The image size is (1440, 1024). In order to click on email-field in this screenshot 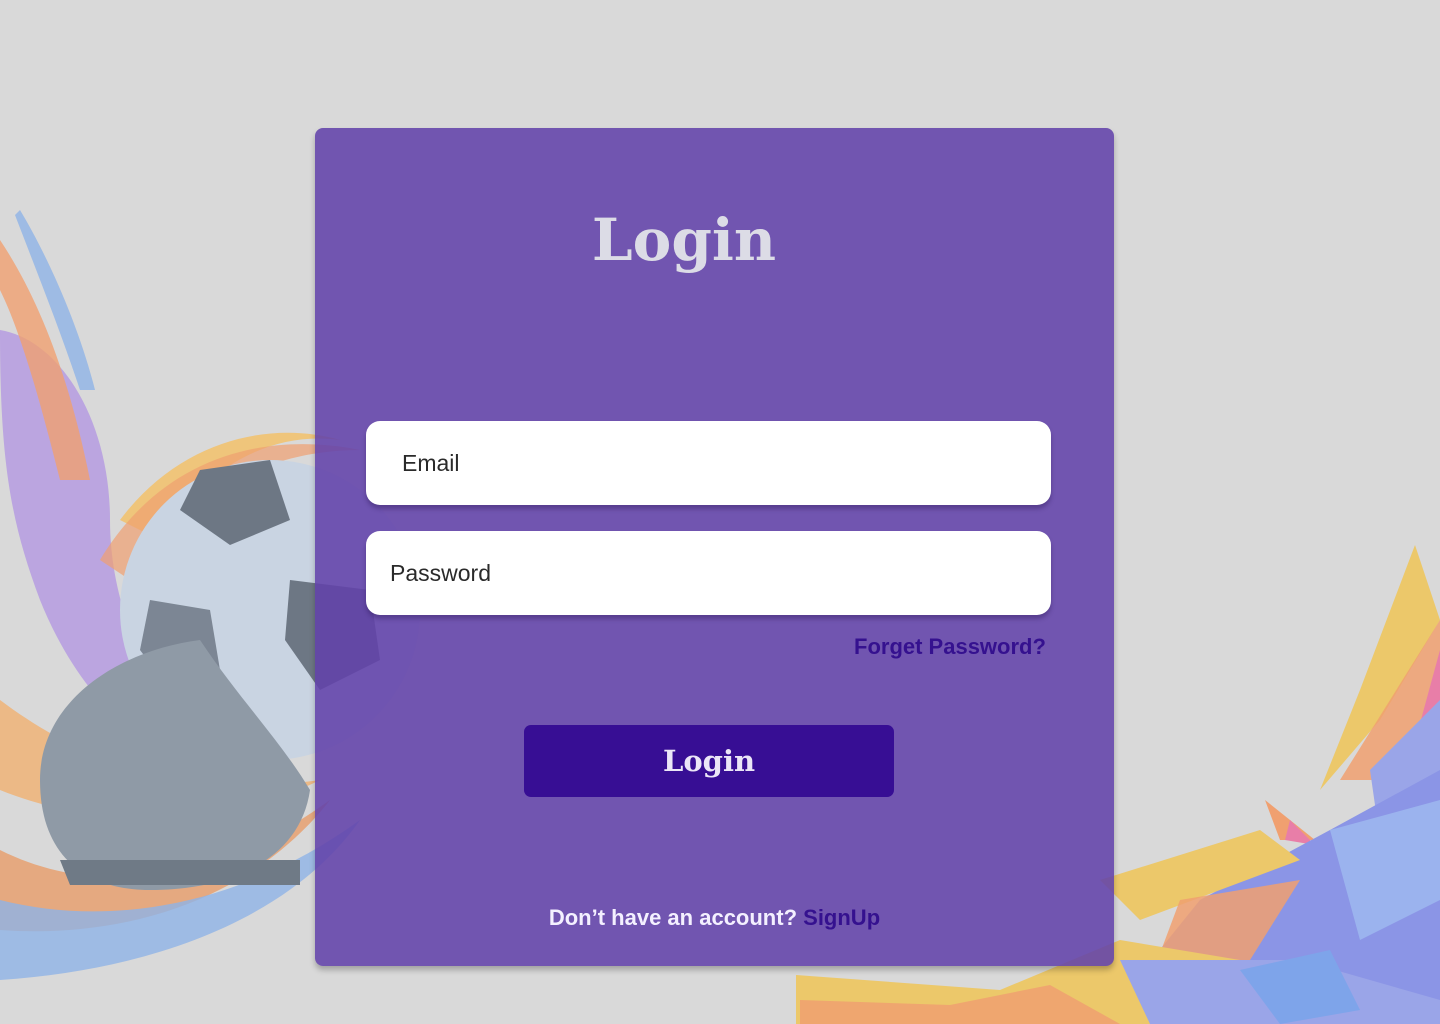, I will do `click(708, 463)`.